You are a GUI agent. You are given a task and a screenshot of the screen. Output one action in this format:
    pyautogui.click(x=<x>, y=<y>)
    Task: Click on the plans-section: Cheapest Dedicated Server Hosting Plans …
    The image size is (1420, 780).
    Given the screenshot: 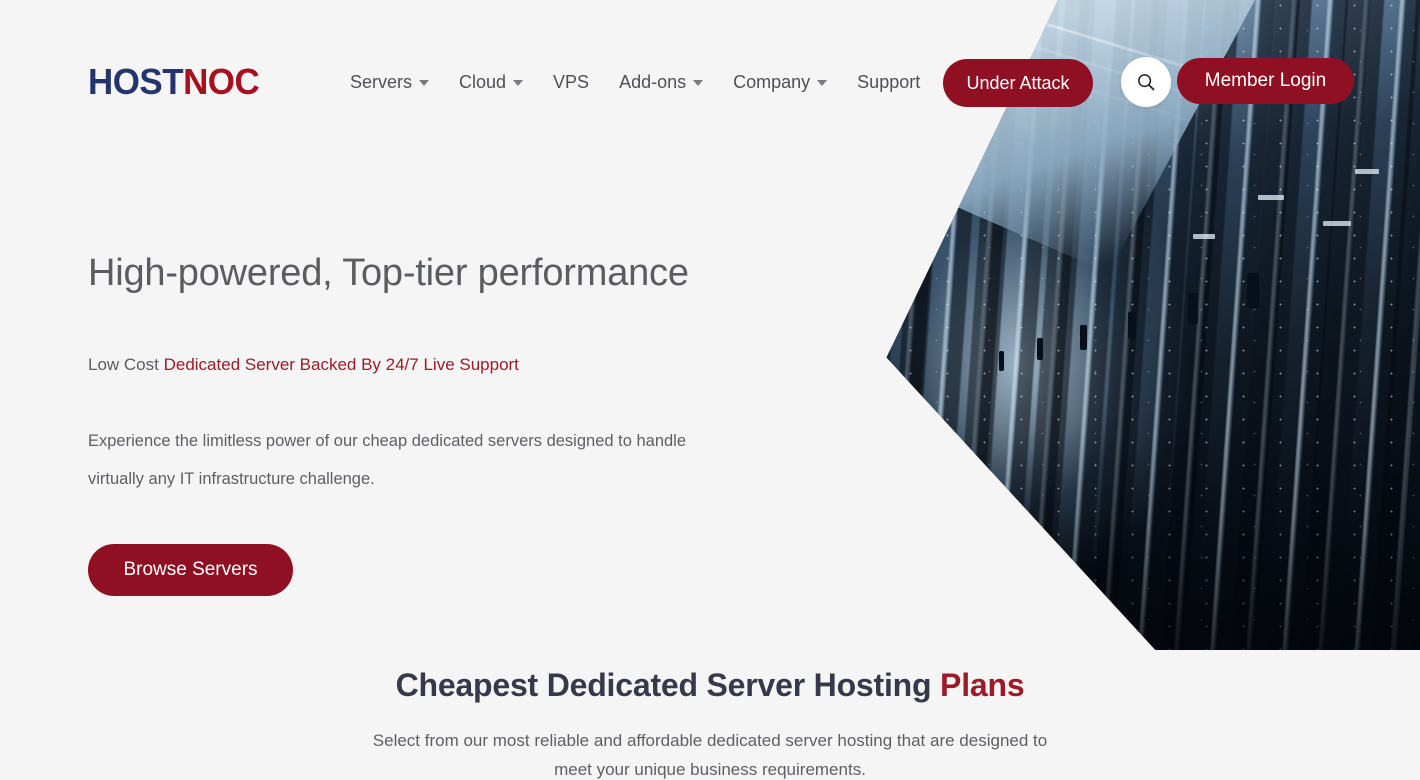 What is the action you would take?
    pyautogui.click(x=710, y=722)
    